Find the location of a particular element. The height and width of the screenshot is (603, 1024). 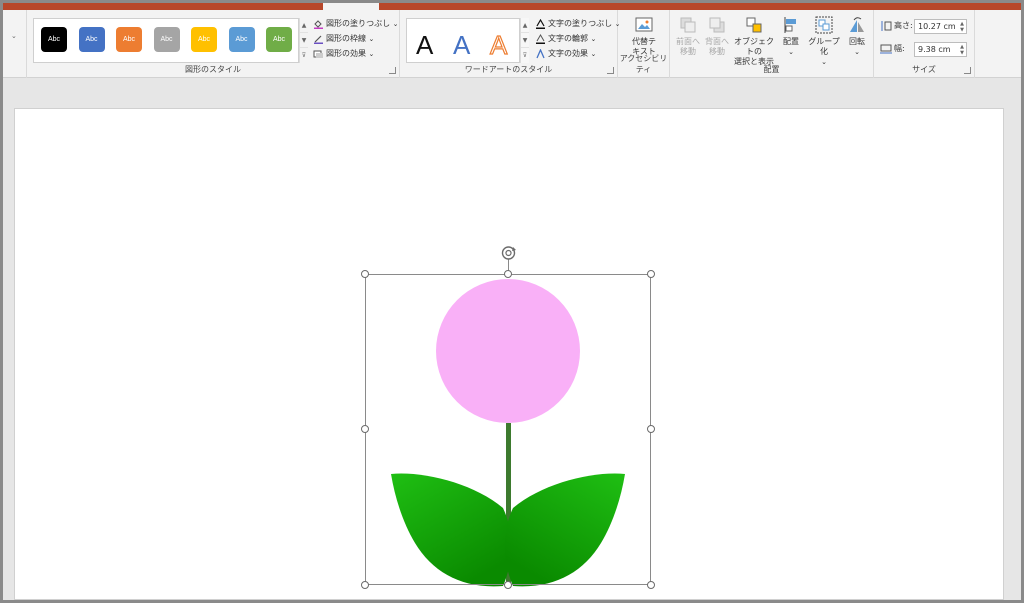

resize-handle-top-right is located at coordinates (651, 274).